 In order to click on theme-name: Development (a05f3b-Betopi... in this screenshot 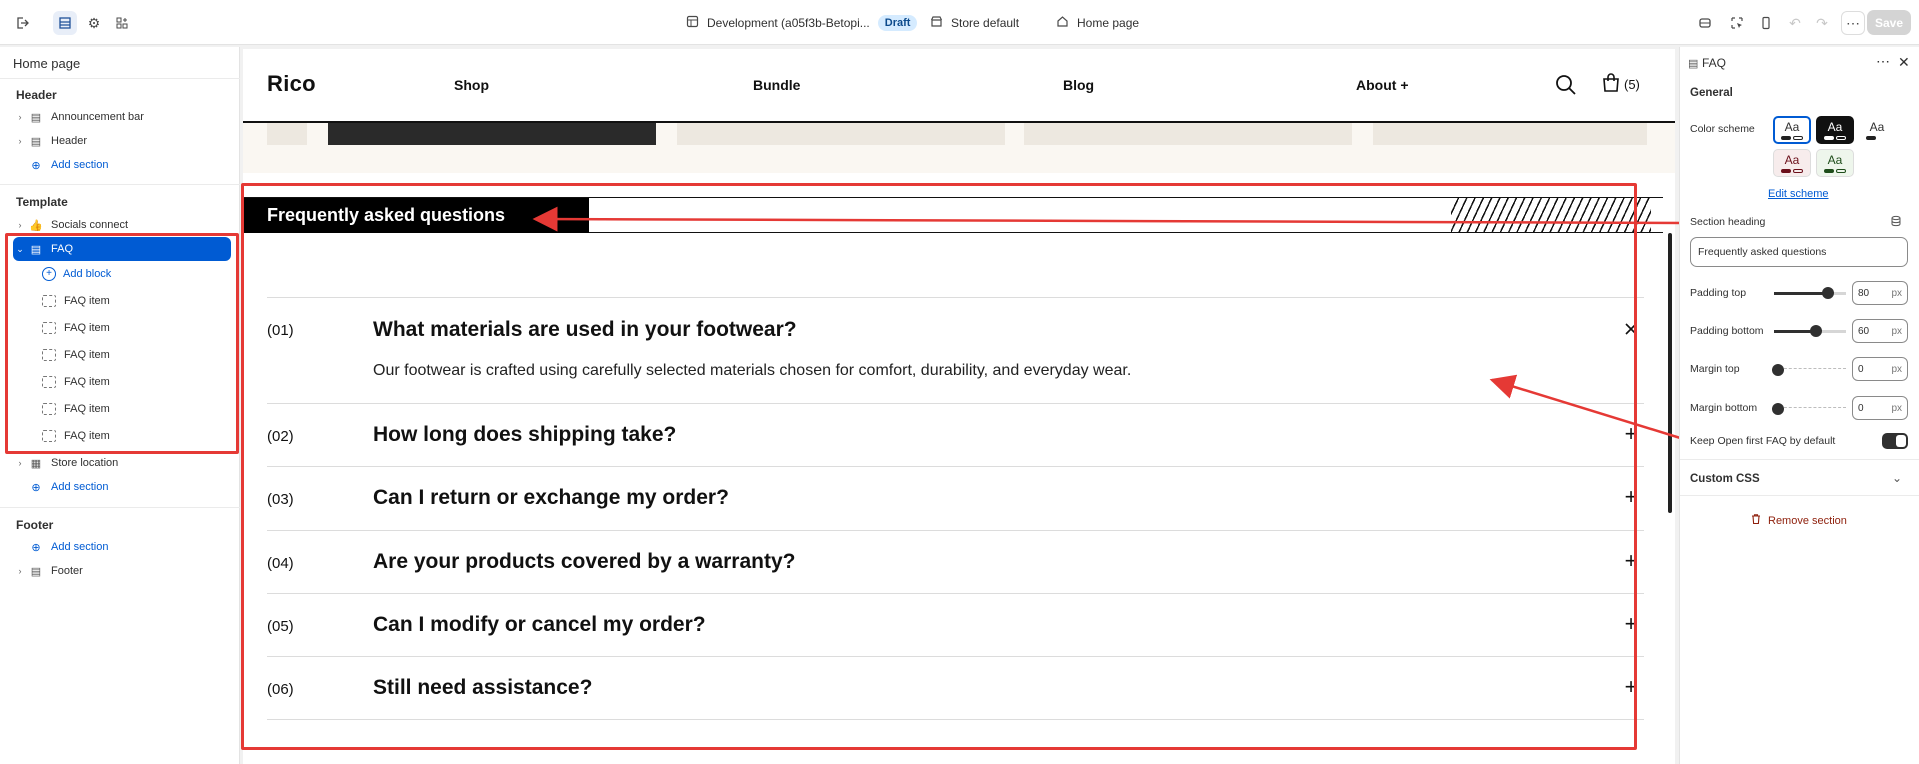, I will do `click(788, 22)`.